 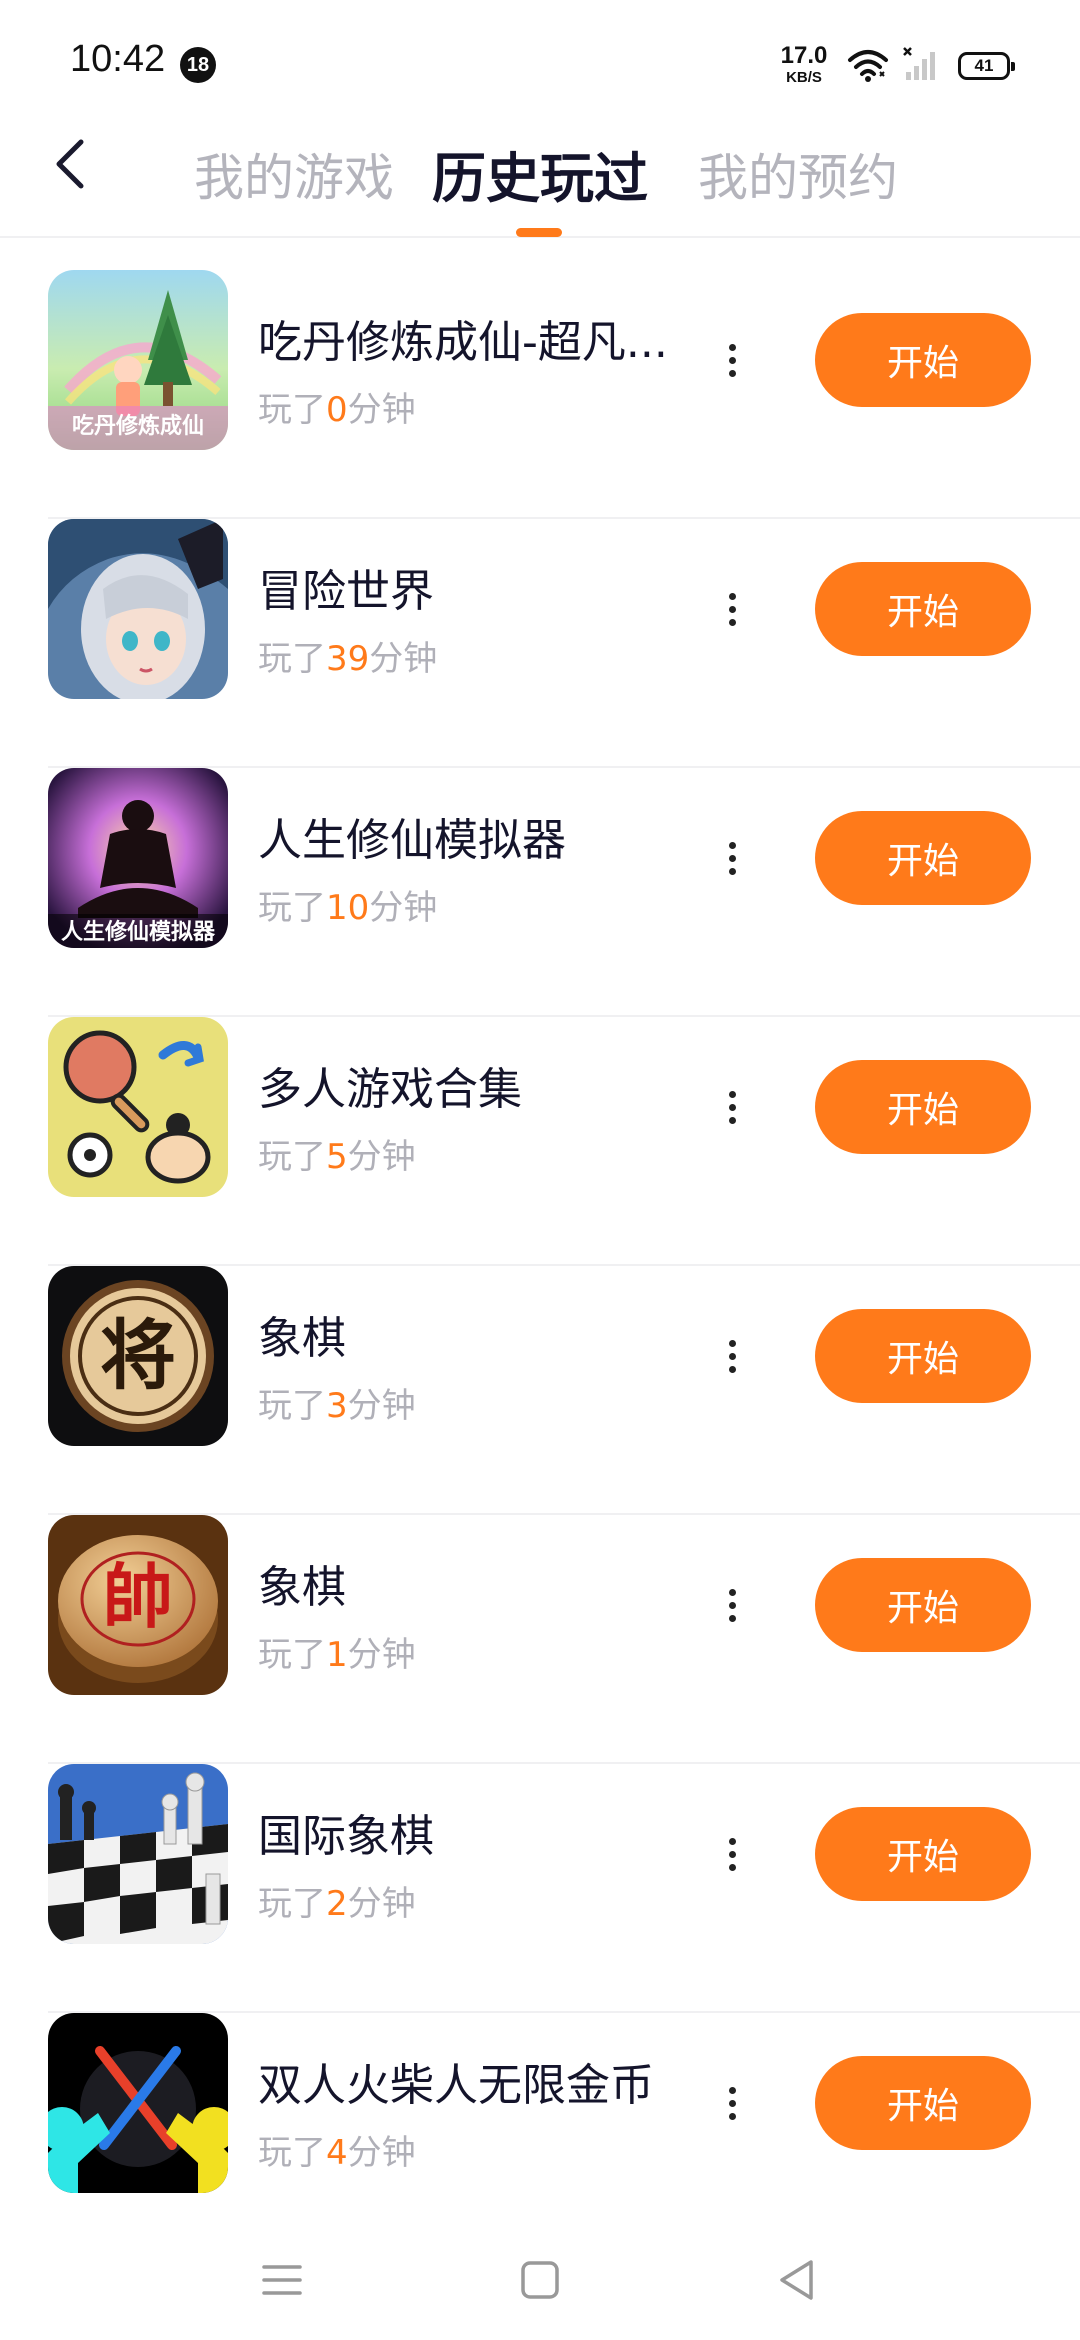 I want to click on wifi-icon, so click(x=868, y=67).